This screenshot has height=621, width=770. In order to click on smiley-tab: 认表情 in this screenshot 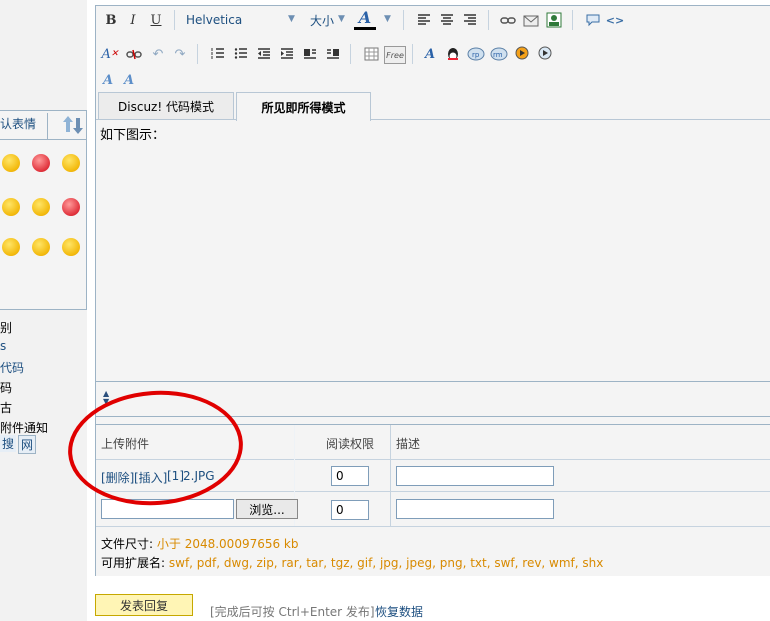, I will do `click(18, 123)`.